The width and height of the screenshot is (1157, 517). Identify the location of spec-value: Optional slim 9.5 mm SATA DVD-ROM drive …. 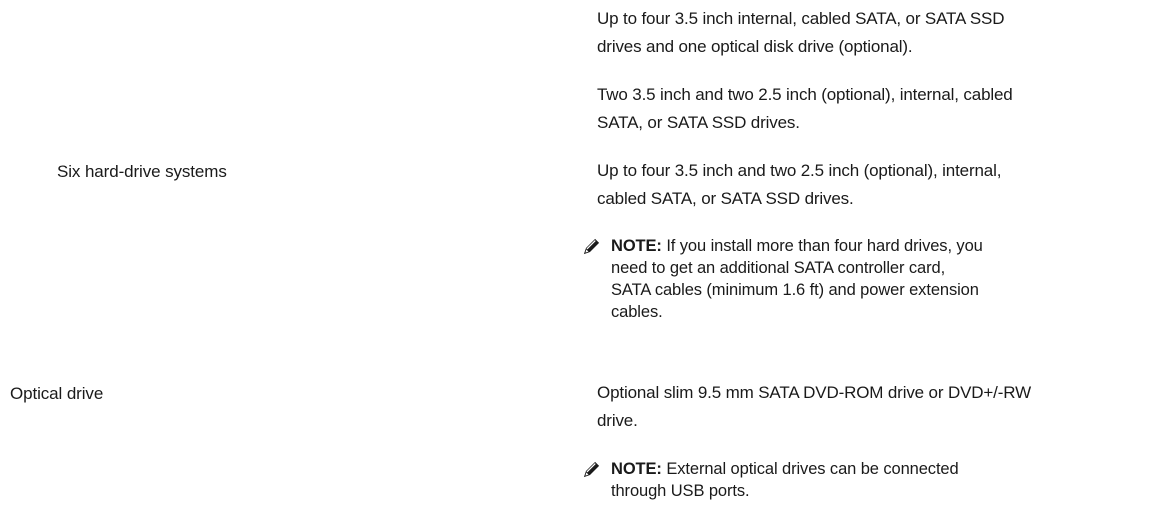
(877, 407).